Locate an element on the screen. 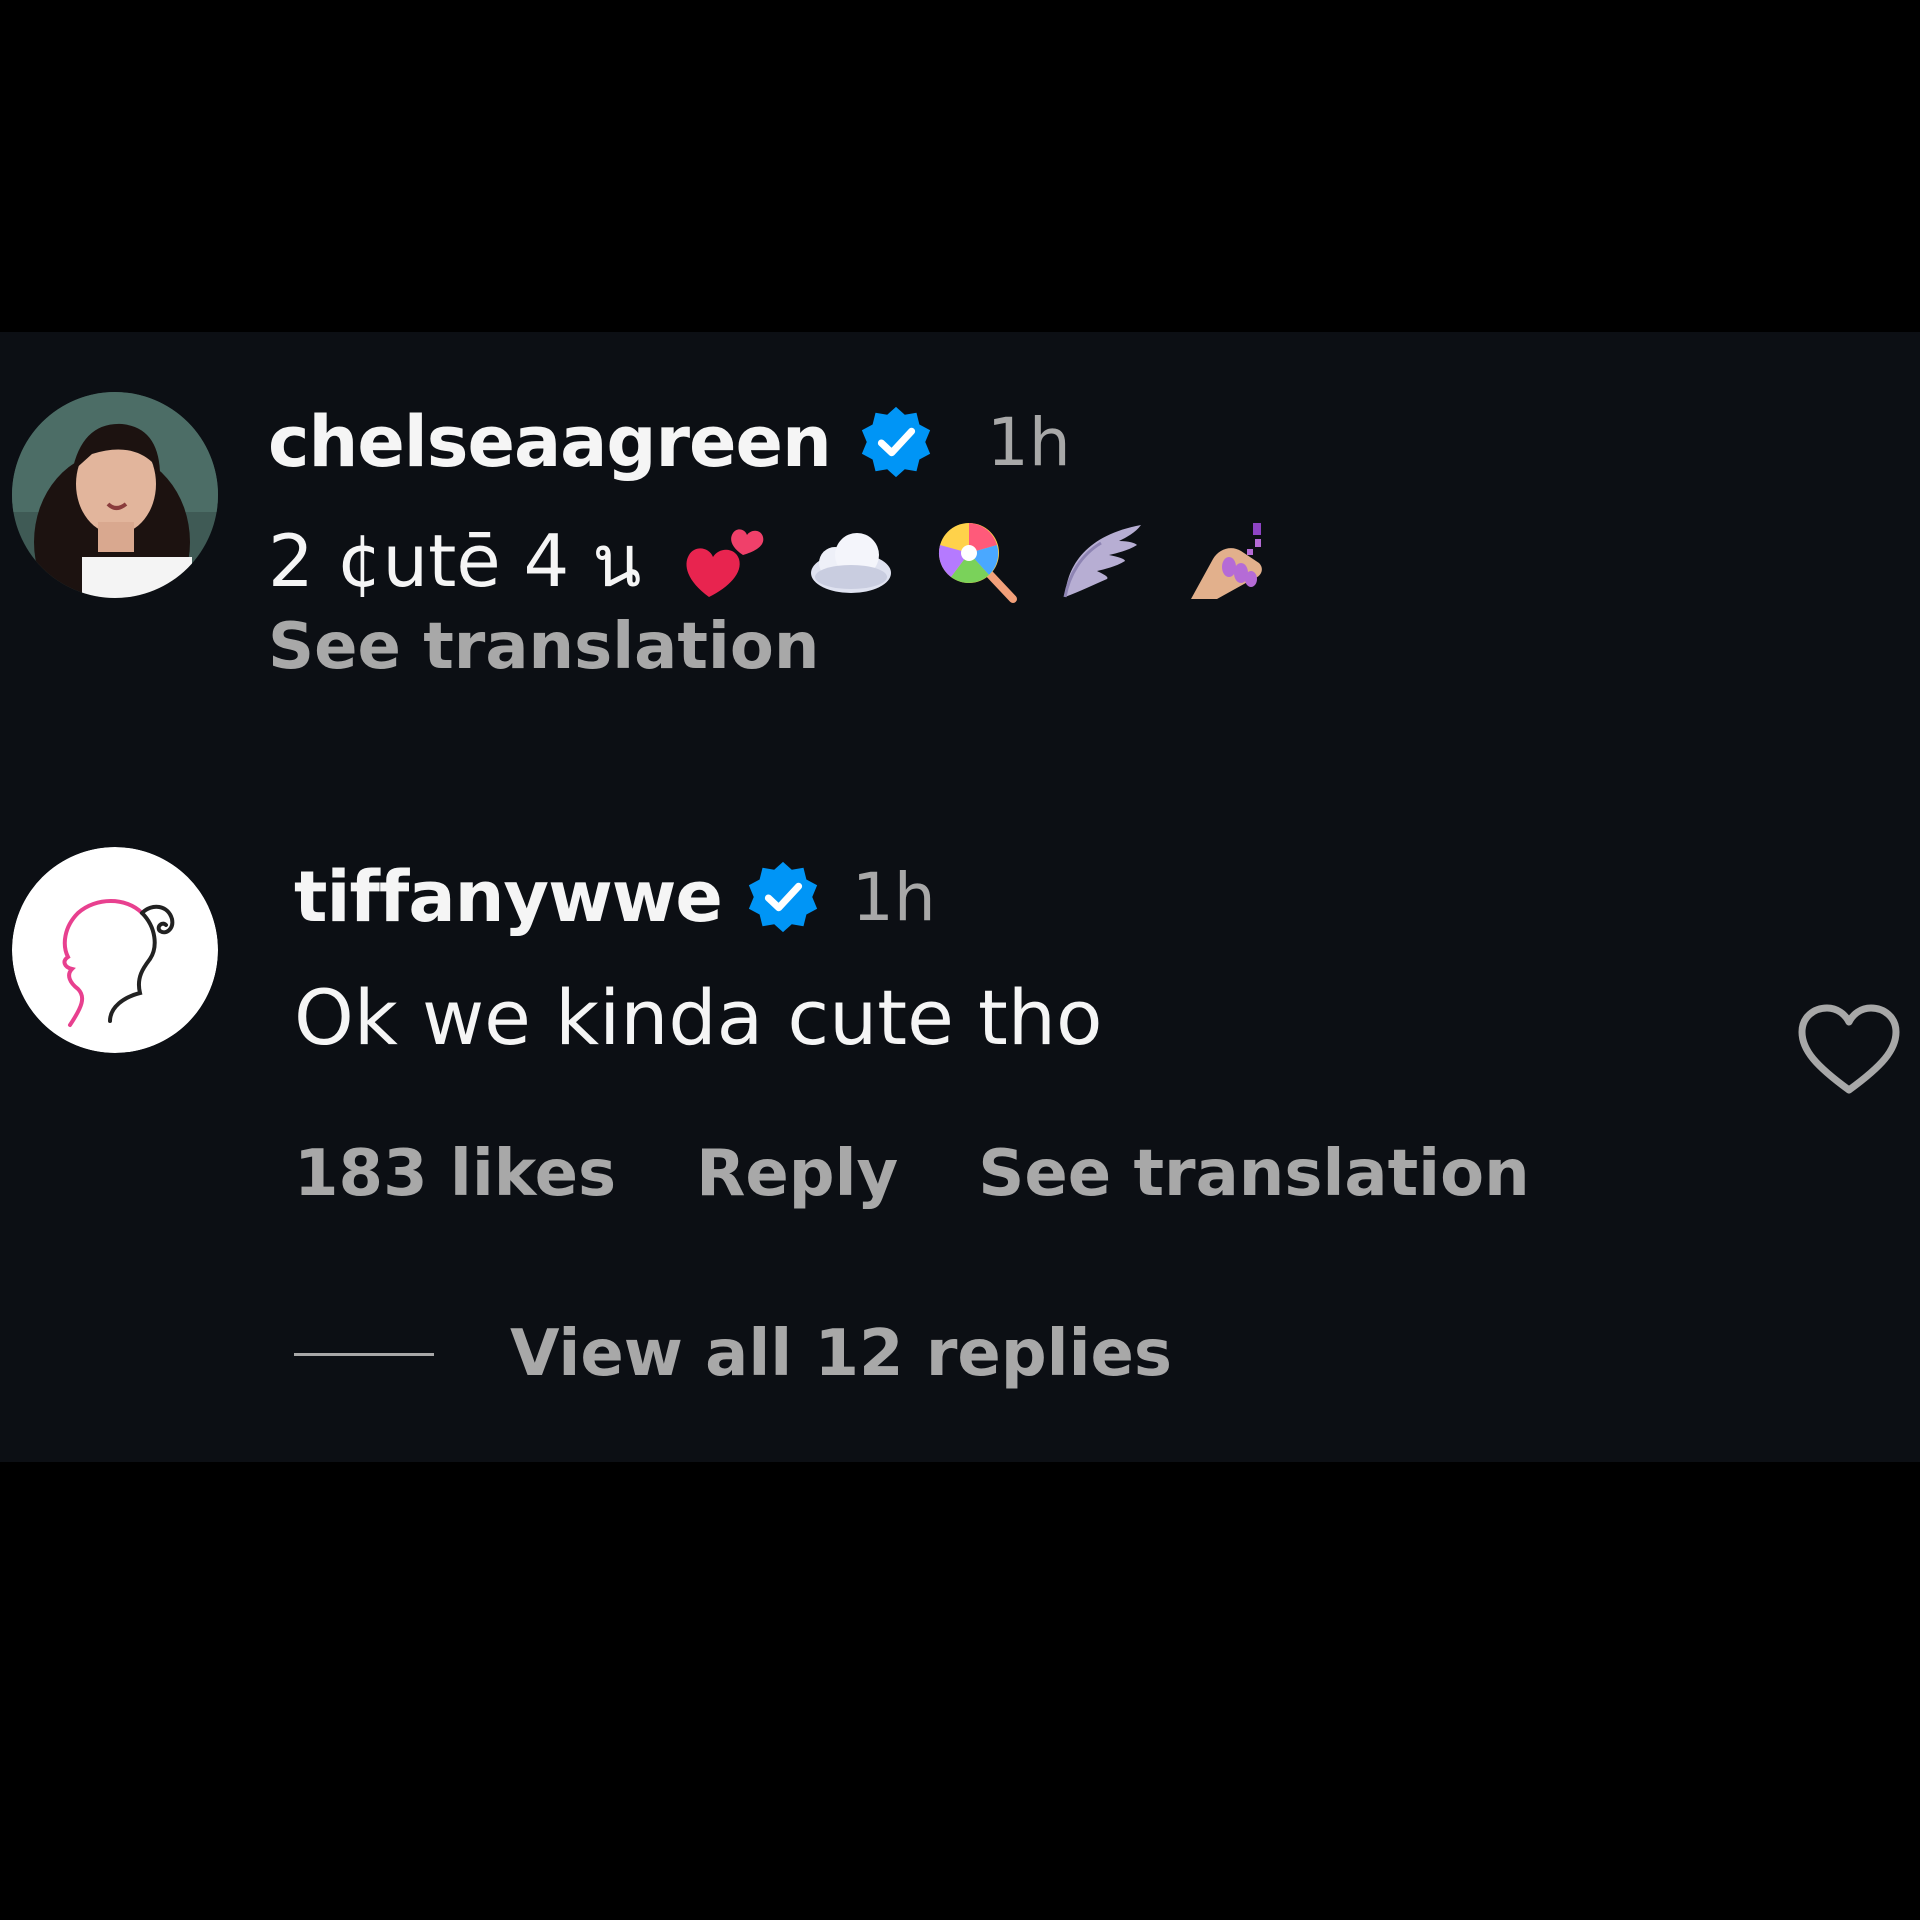  comment-header: chelseaagreen 1h is located at coordinates (669, 442).